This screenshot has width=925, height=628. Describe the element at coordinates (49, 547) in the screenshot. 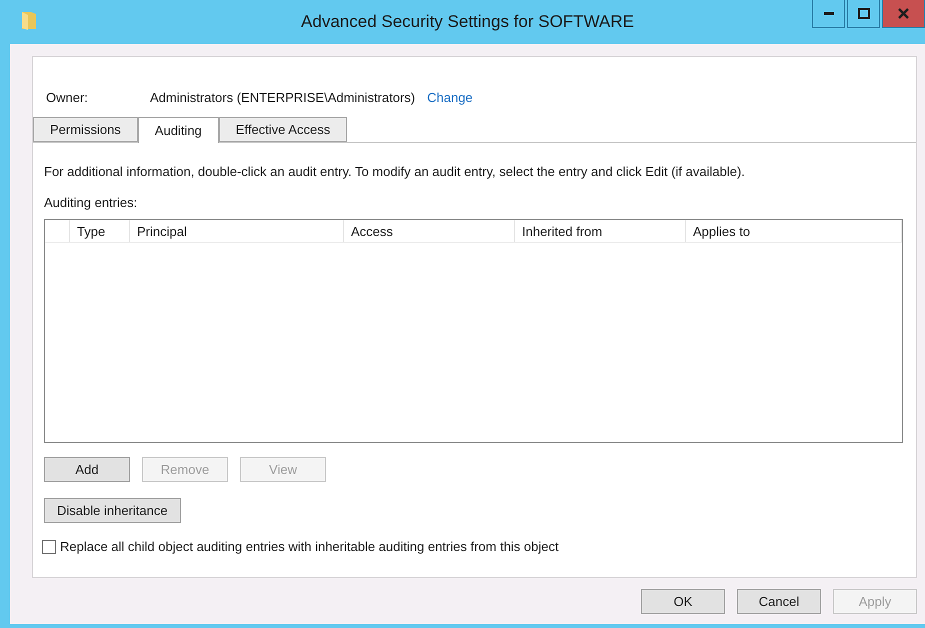

I see `checkbox` at that location.